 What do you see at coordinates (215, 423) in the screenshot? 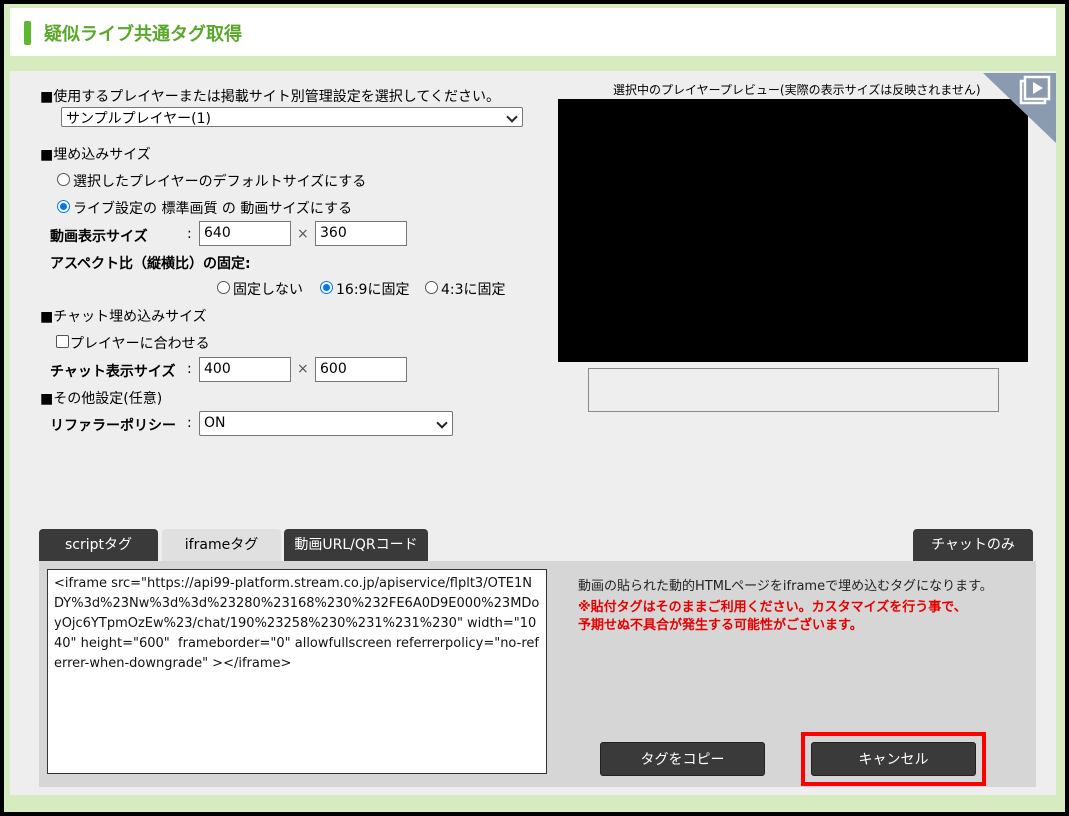
I see `referrer-select-value: ON` at bounding box center [215, 423].